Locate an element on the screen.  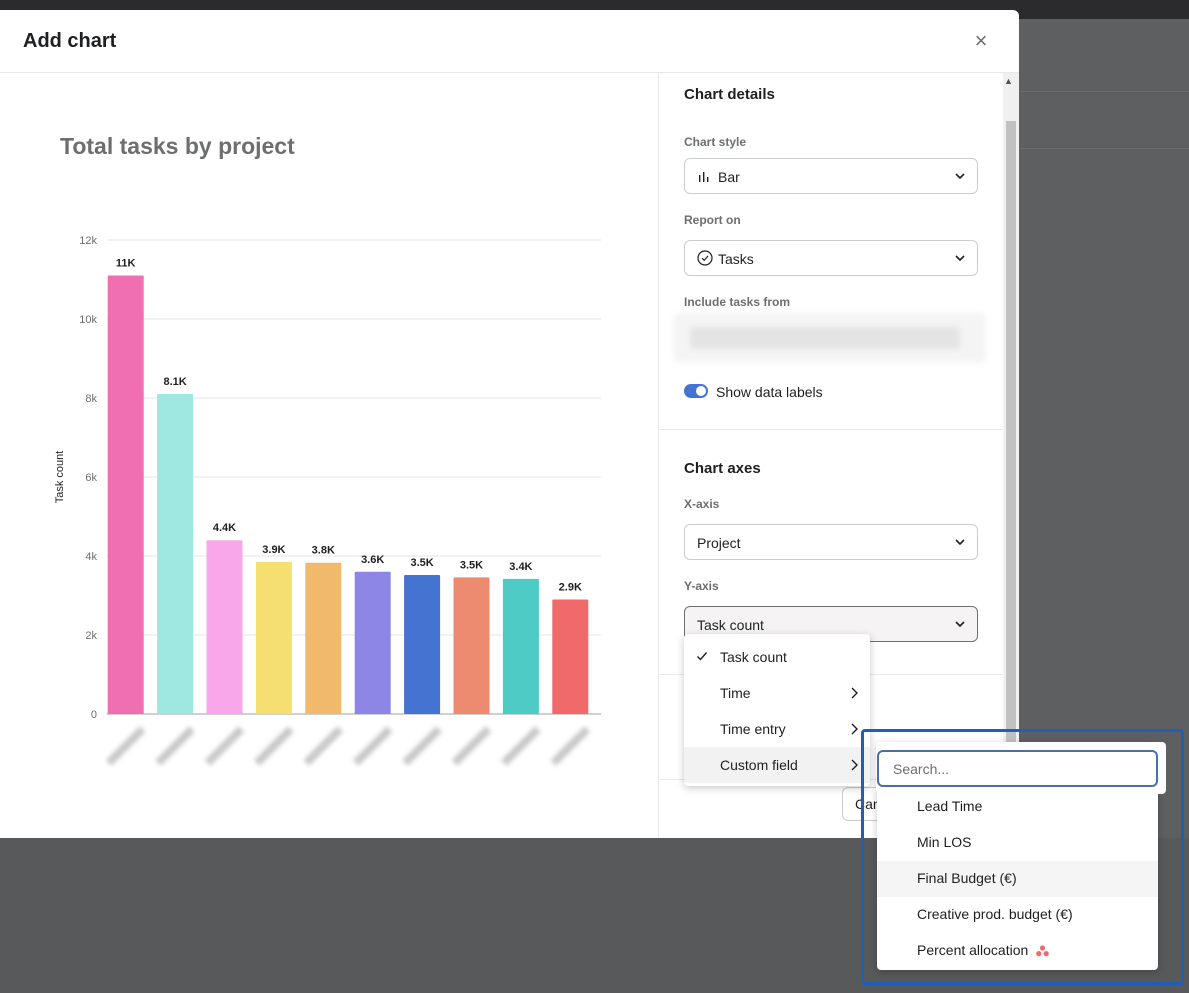
y-tick-label: 8k is located at coordinates (91, 399).